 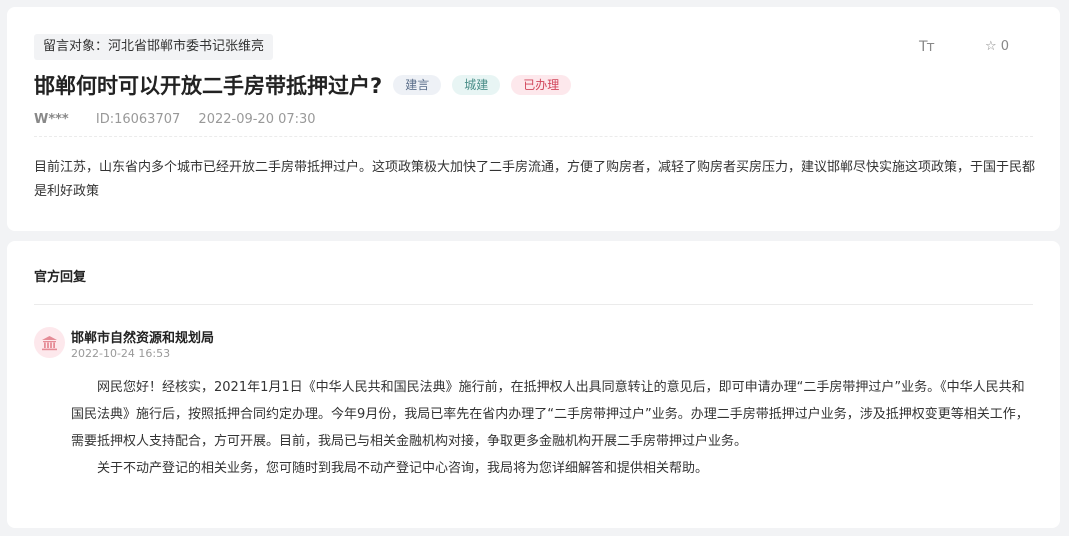 What do you see at coordinates (138, 119) in the screenshot?
I see `message-id: ID:16063707` at bounding box center [138, 119].